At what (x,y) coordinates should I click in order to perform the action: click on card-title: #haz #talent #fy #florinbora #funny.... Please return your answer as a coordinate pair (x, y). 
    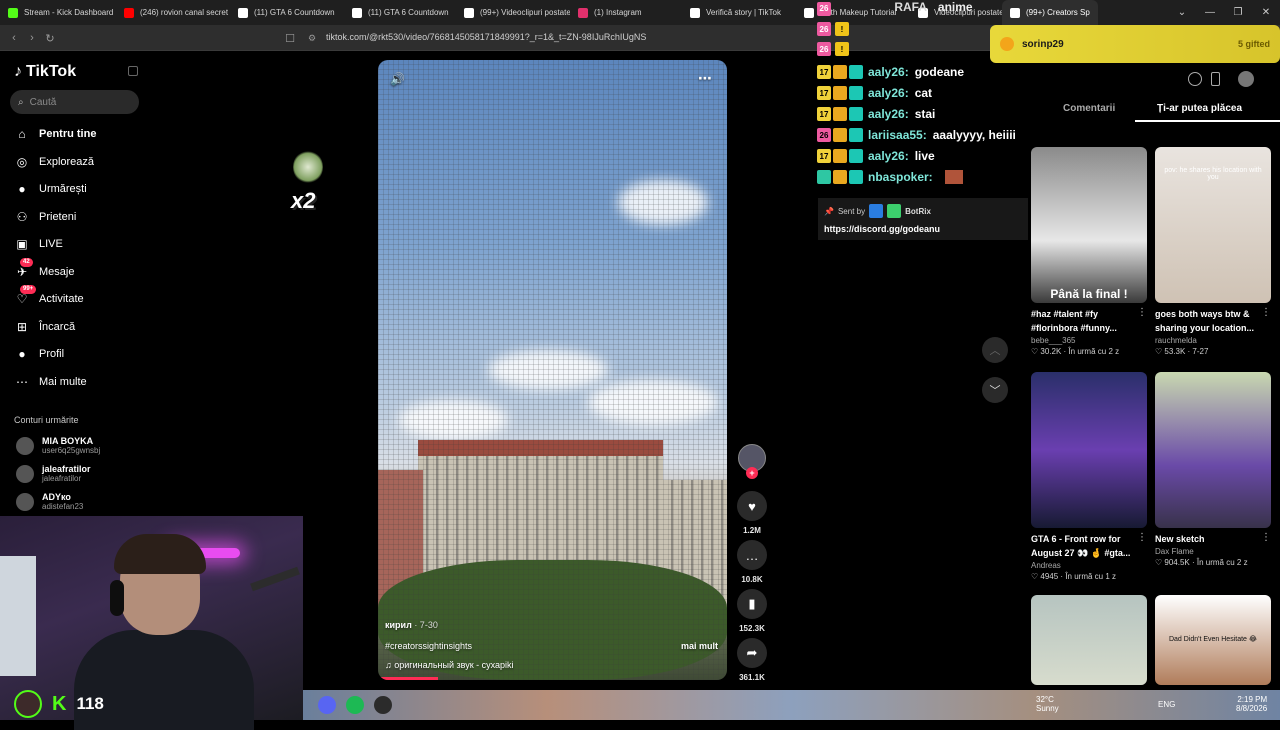
    Looking at the image, I should click on (1089, 321).